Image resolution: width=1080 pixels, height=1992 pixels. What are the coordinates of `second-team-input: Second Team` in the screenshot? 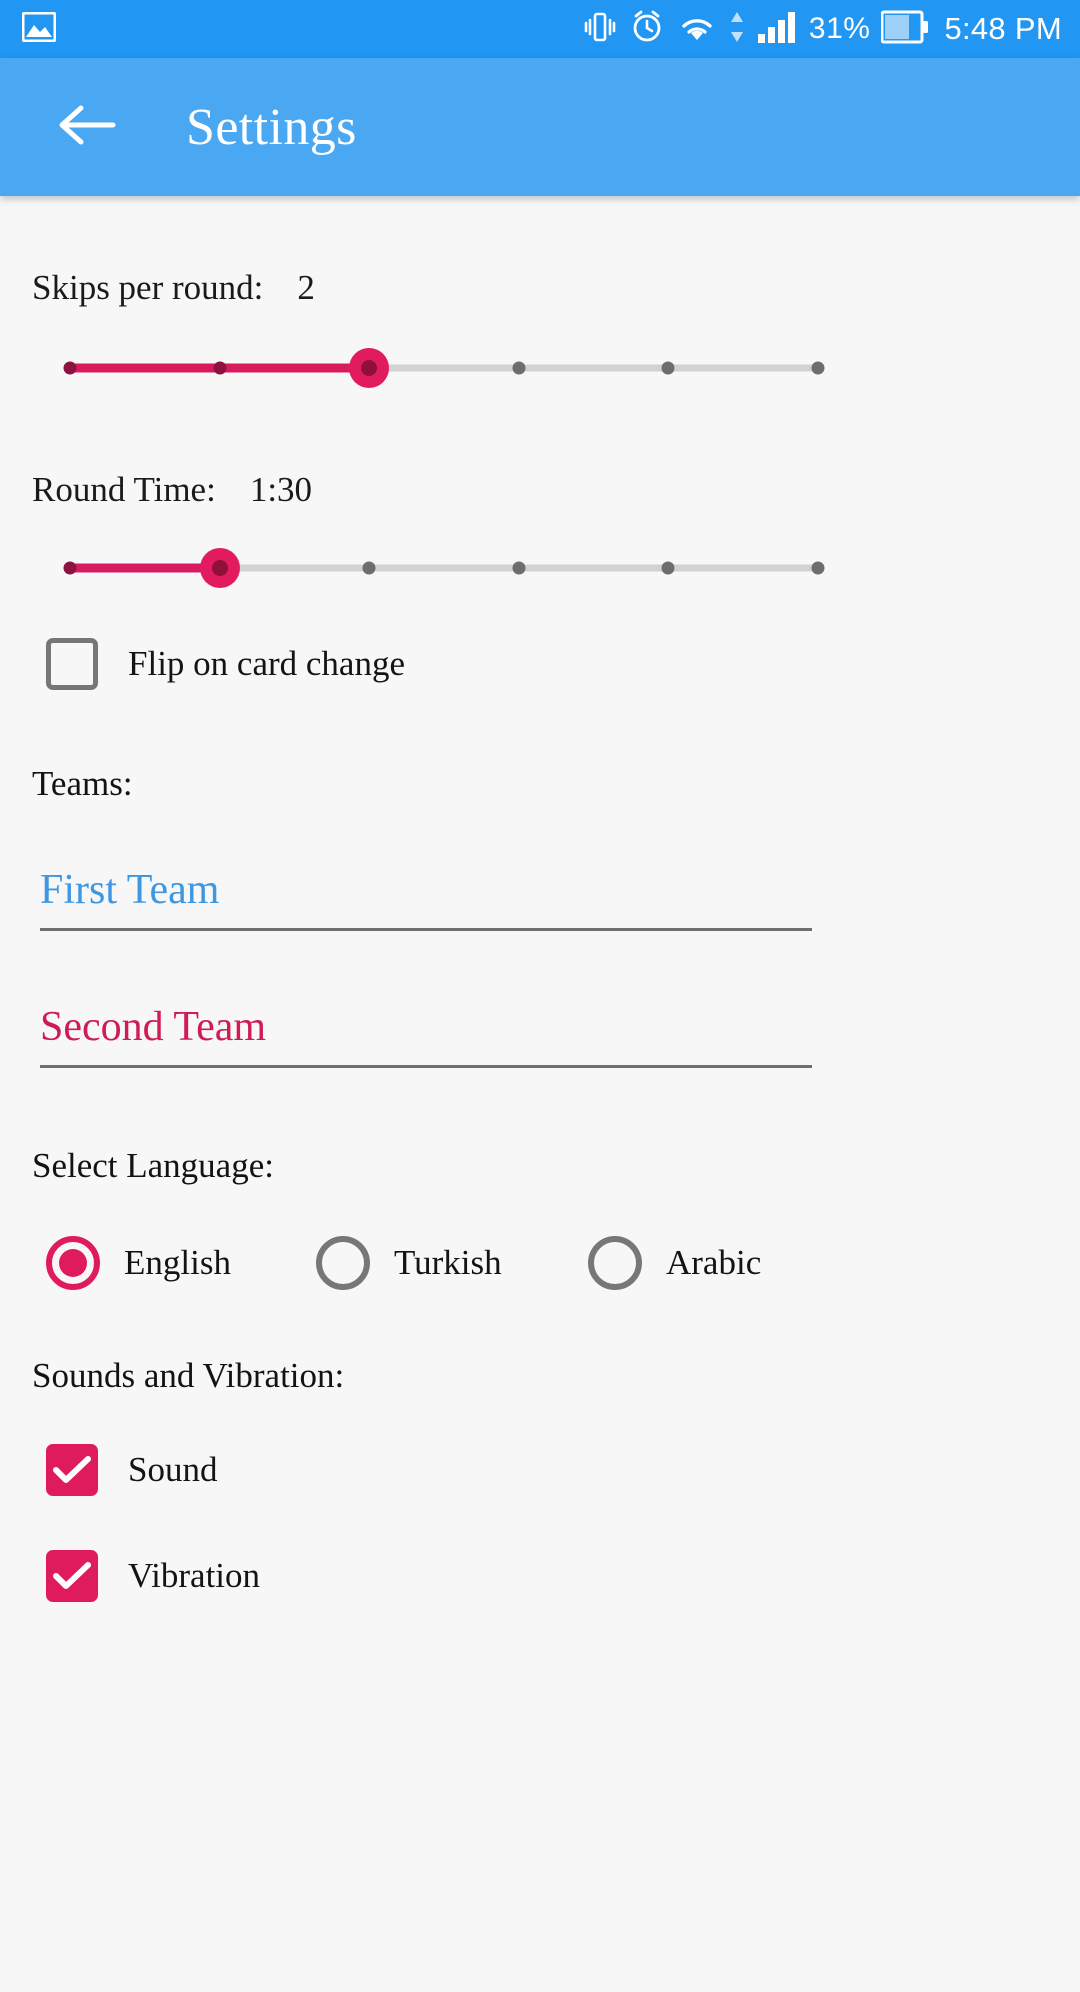 It's located at (426, 1034).